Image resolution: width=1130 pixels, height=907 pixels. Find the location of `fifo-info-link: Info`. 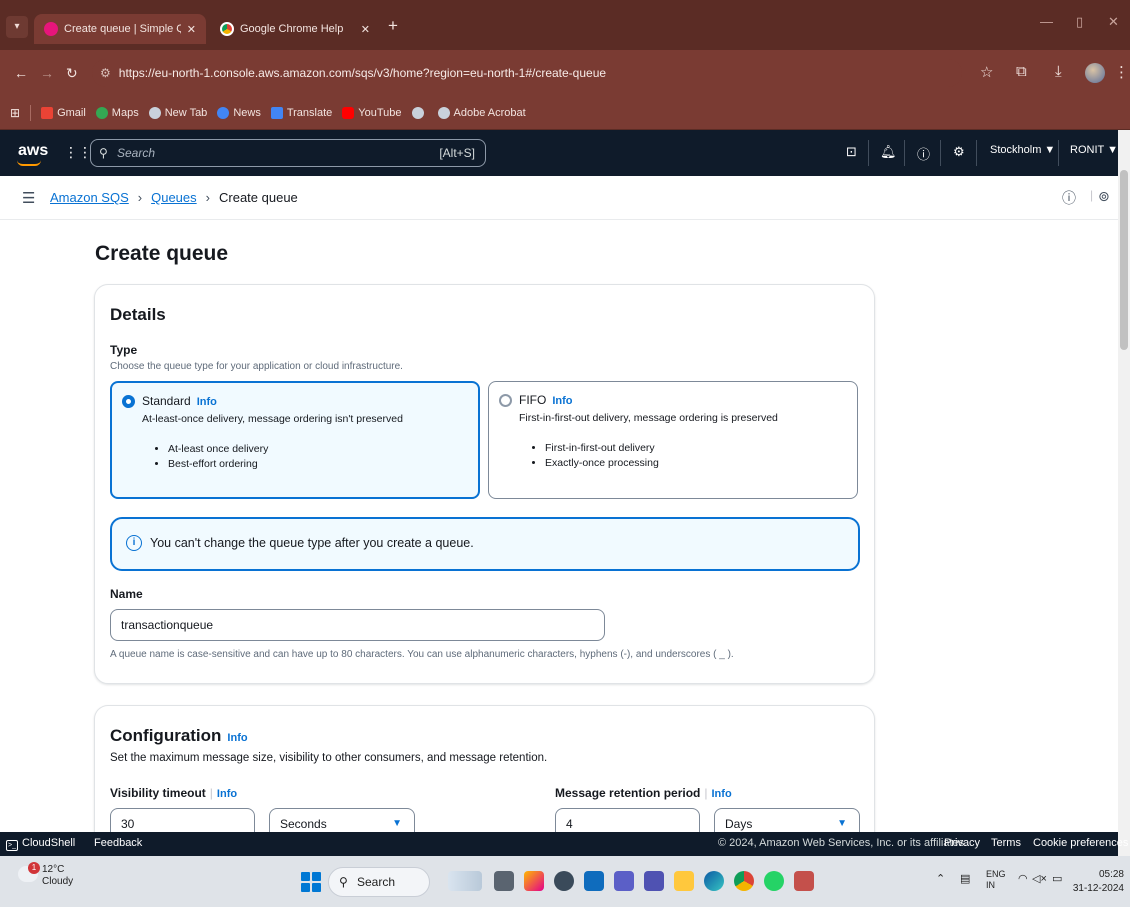

fifo-info-link: Info is located at coordinates (562, 401).